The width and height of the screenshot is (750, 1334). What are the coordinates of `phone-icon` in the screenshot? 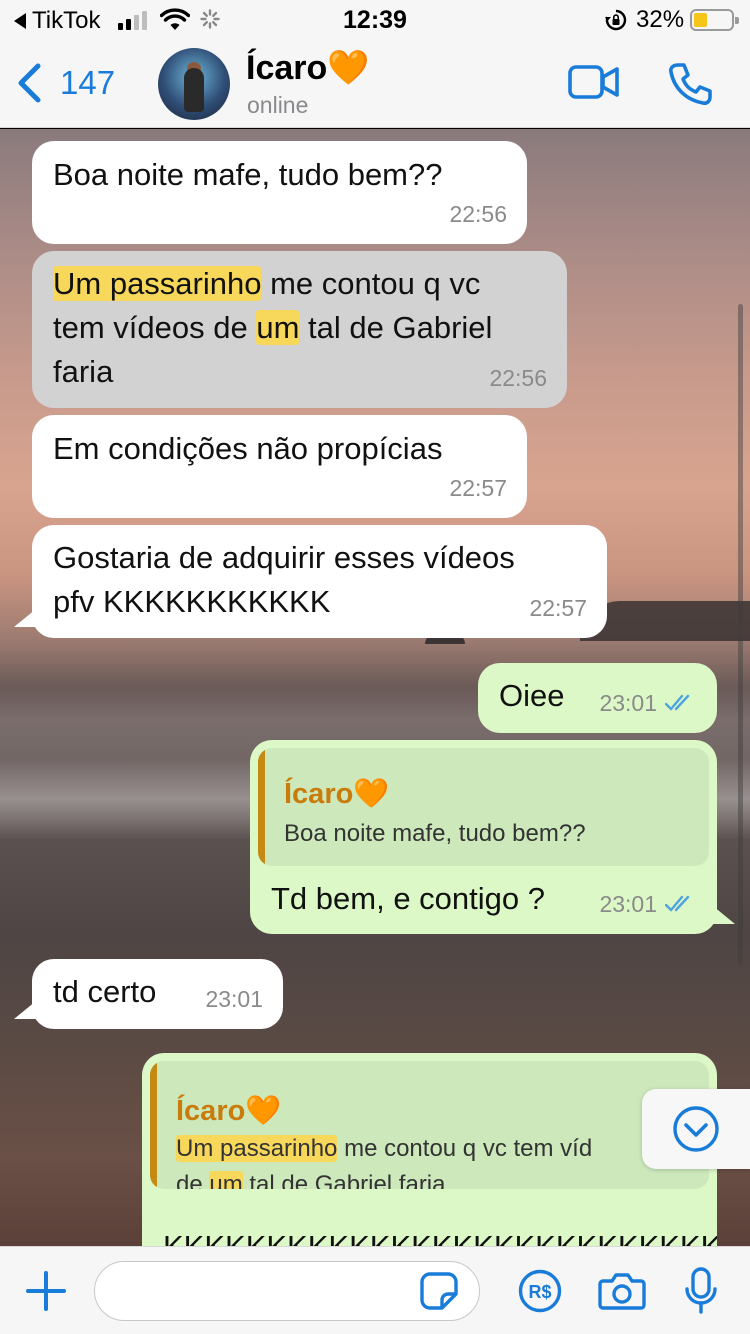 It's located at (690, 84).